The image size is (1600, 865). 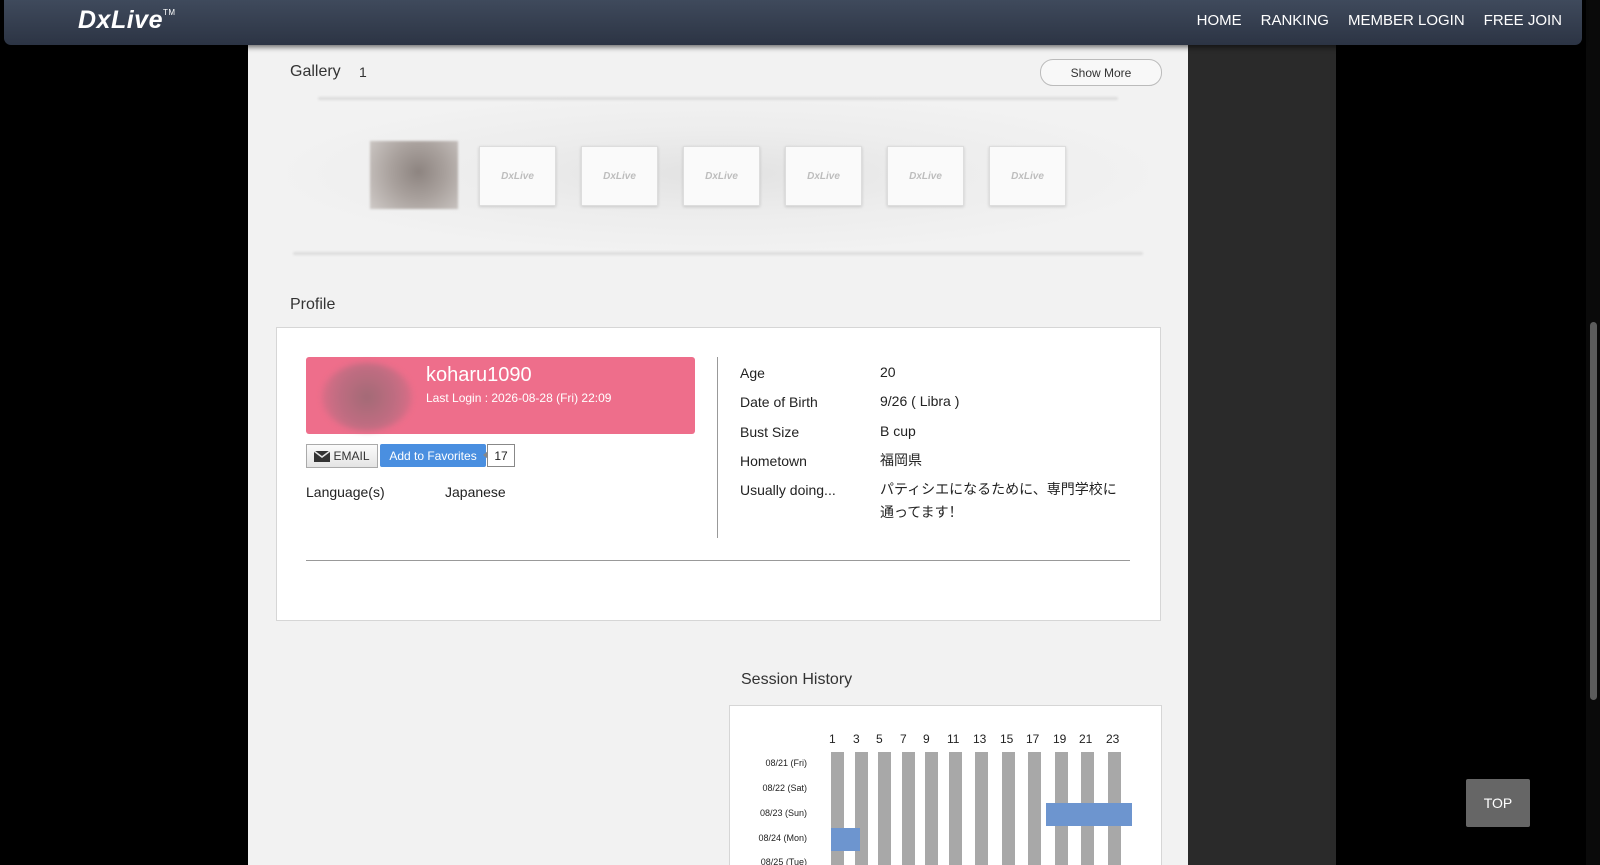 I want to click on hour-label: 13, so click(x=980, y=739).